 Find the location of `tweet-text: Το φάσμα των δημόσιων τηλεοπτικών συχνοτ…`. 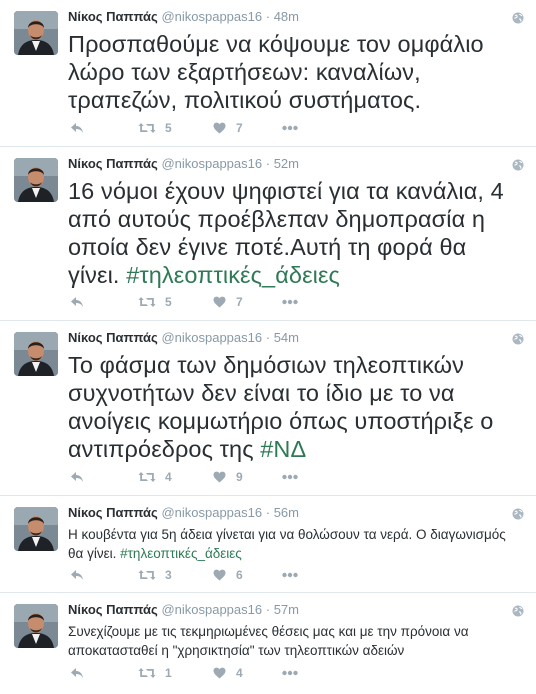

tweet-text: Το φάσμα των δημόσιων τηλεοπτικών συχνοτ… is located at coordinates (296, 407).